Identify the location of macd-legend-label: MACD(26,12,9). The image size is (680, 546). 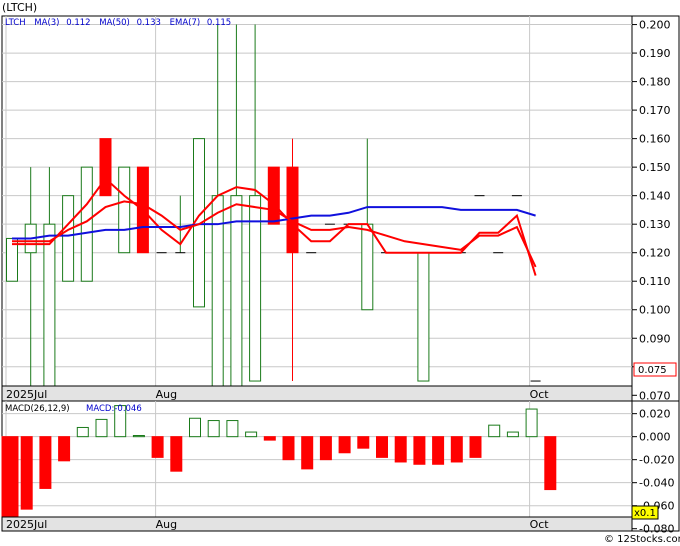
(37, 409).